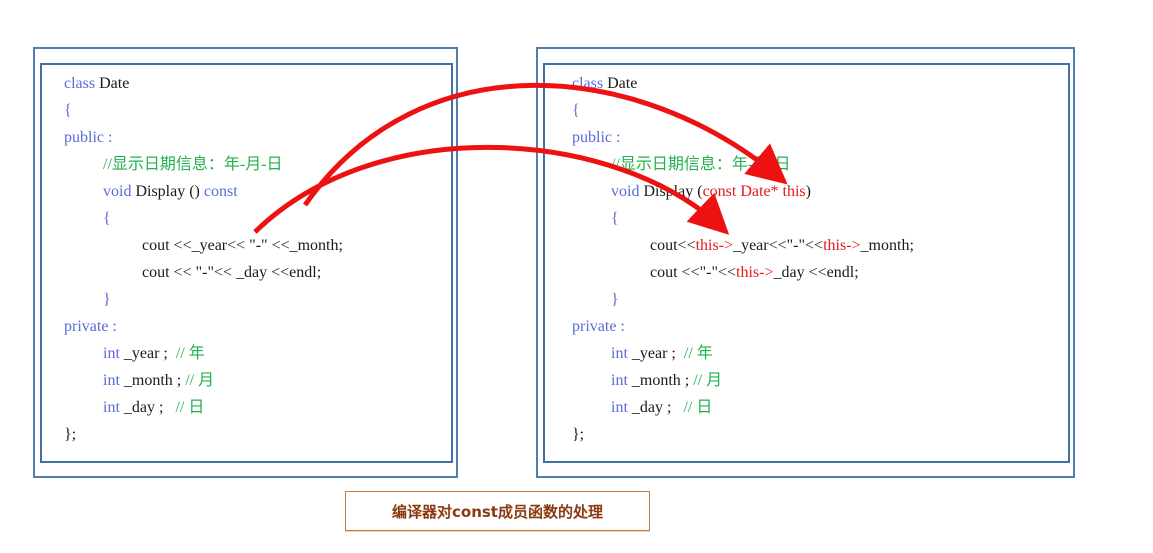  Describe the element at coordinates (220, 191) in the screenshot. I see `code-keyword: const` at that location.